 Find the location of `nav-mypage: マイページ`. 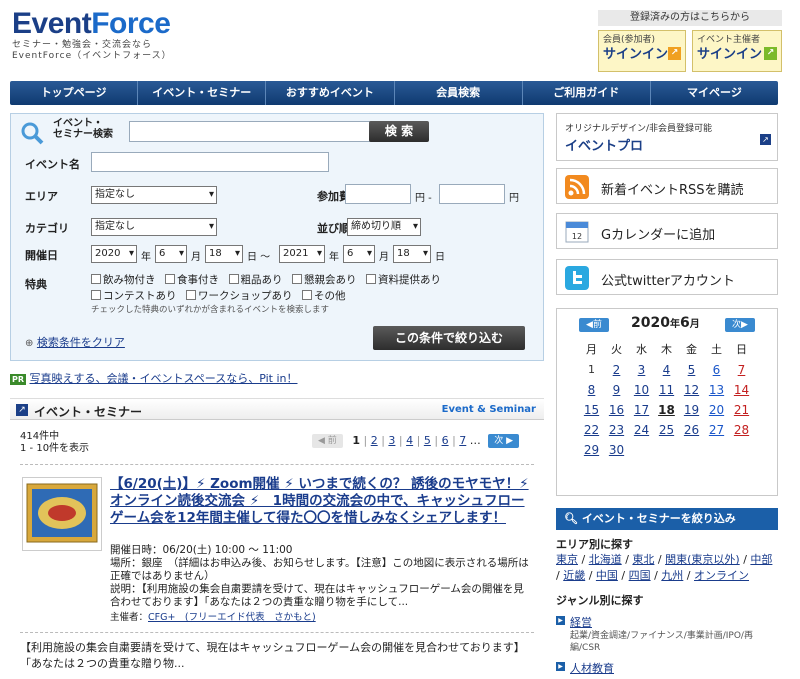

nav-mypage: マイページ is located at coordinates (714, 93).